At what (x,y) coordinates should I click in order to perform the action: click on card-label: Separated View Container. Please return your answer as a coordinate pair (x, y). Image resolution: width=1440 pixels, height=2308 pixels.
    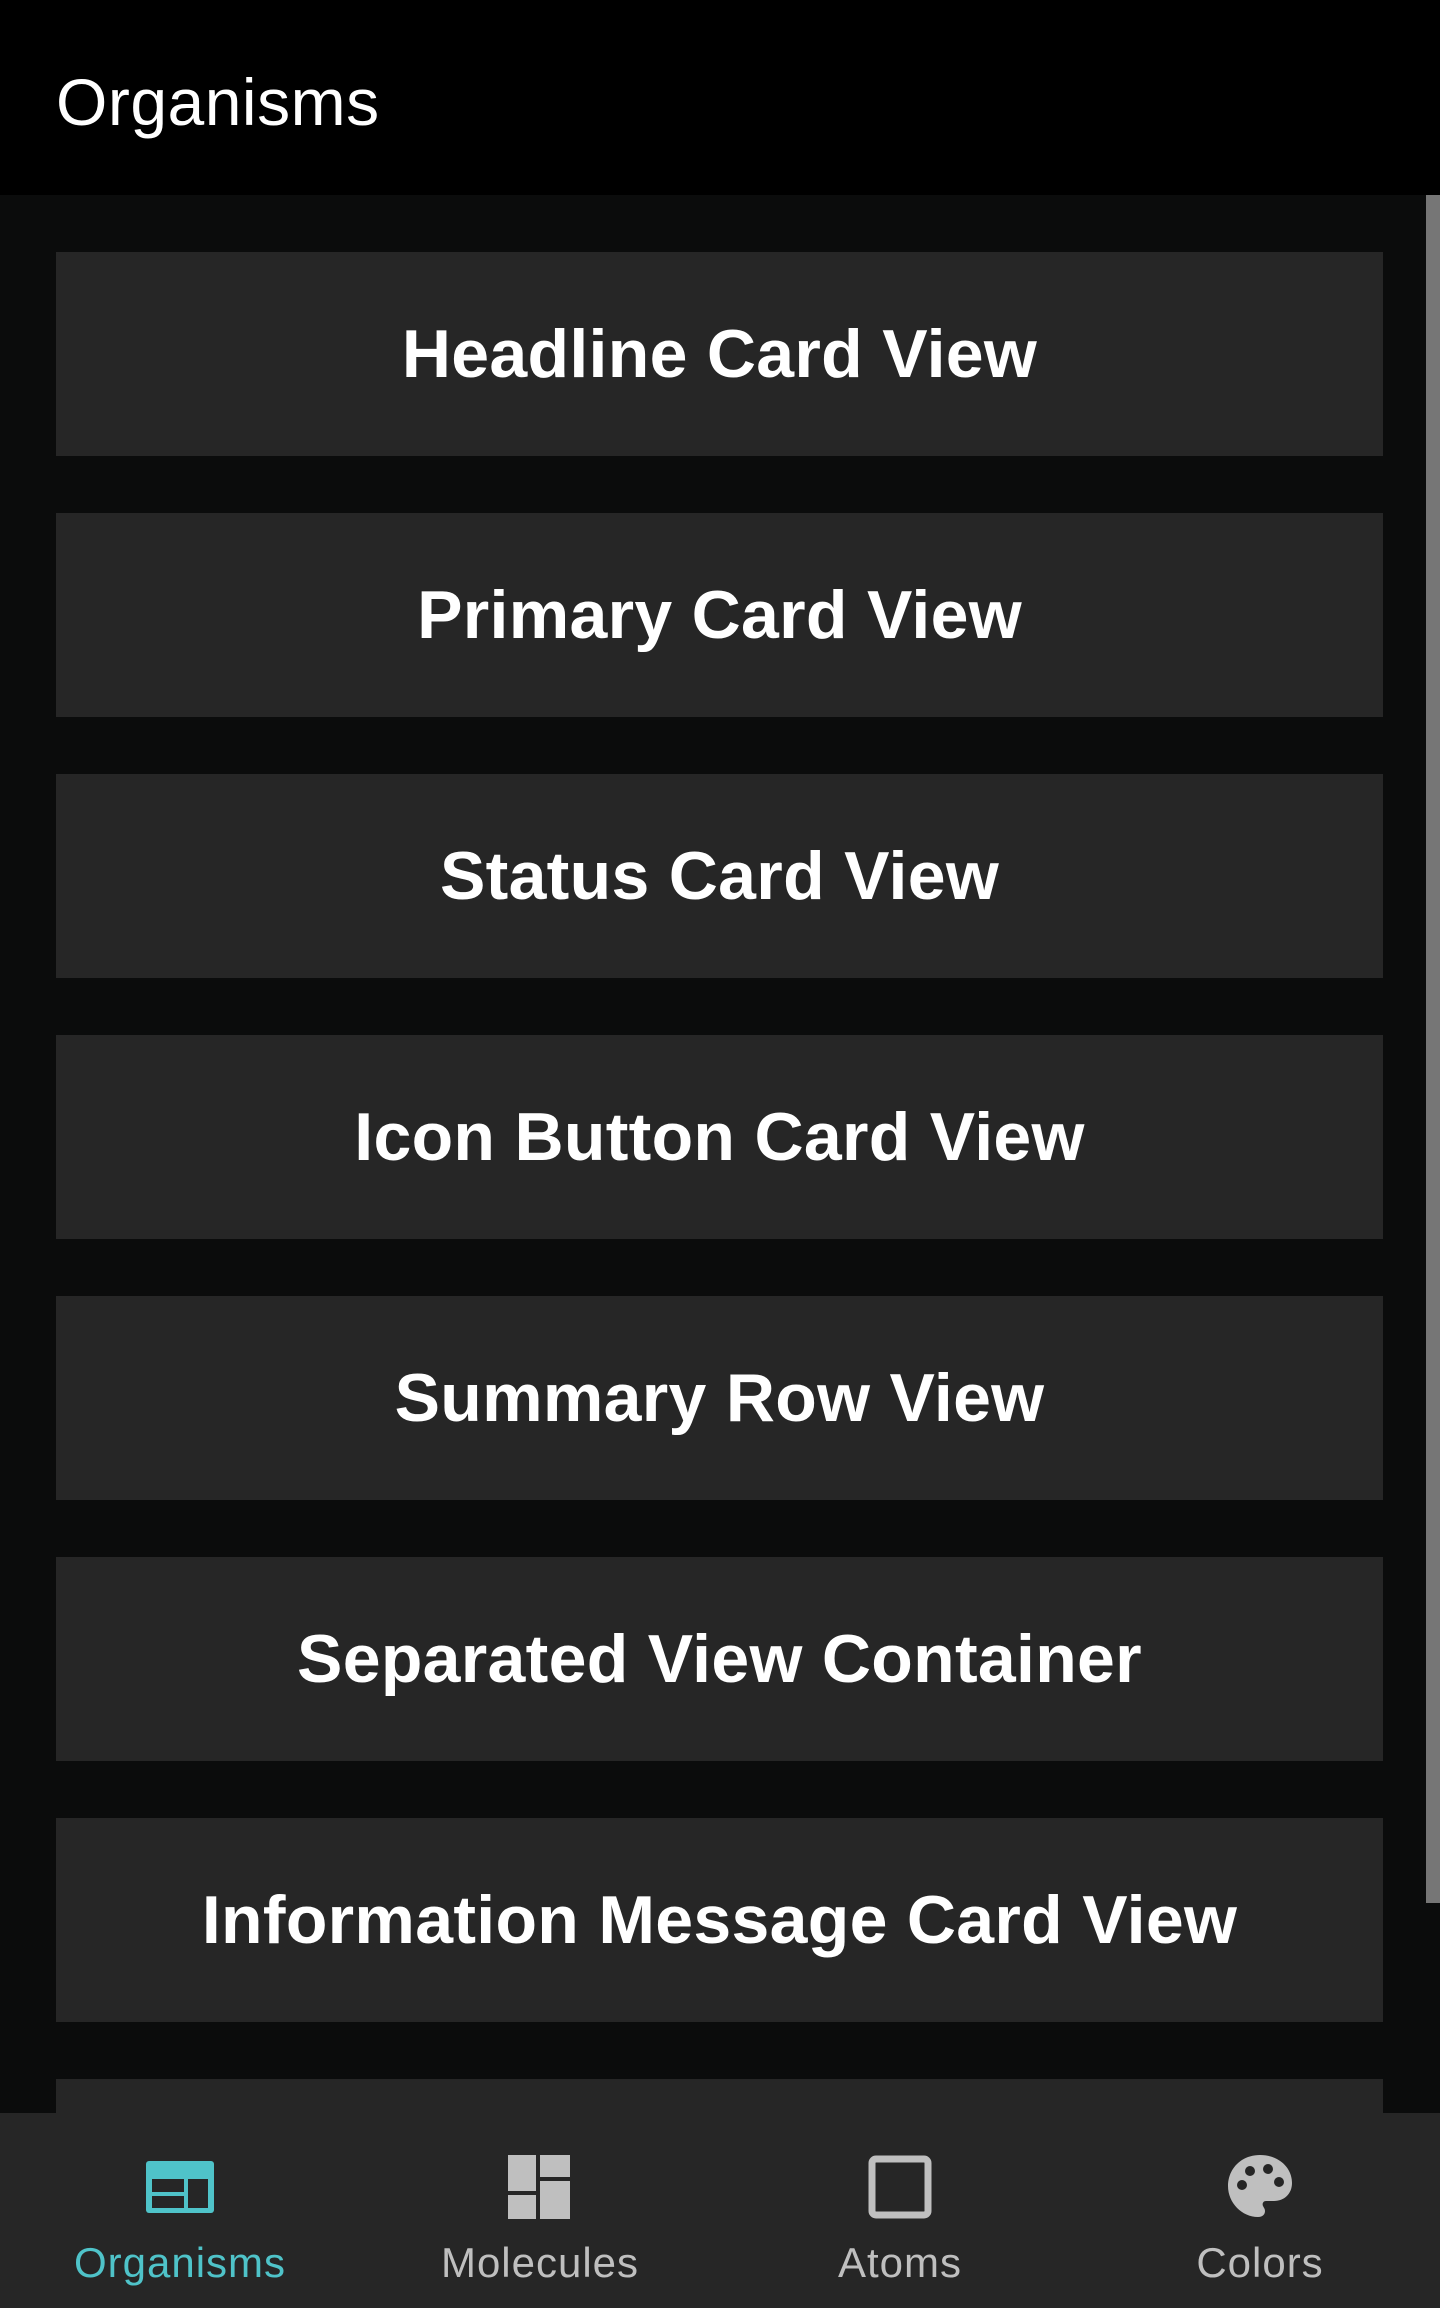
    Looking at the image, I should click on (719, 1659).